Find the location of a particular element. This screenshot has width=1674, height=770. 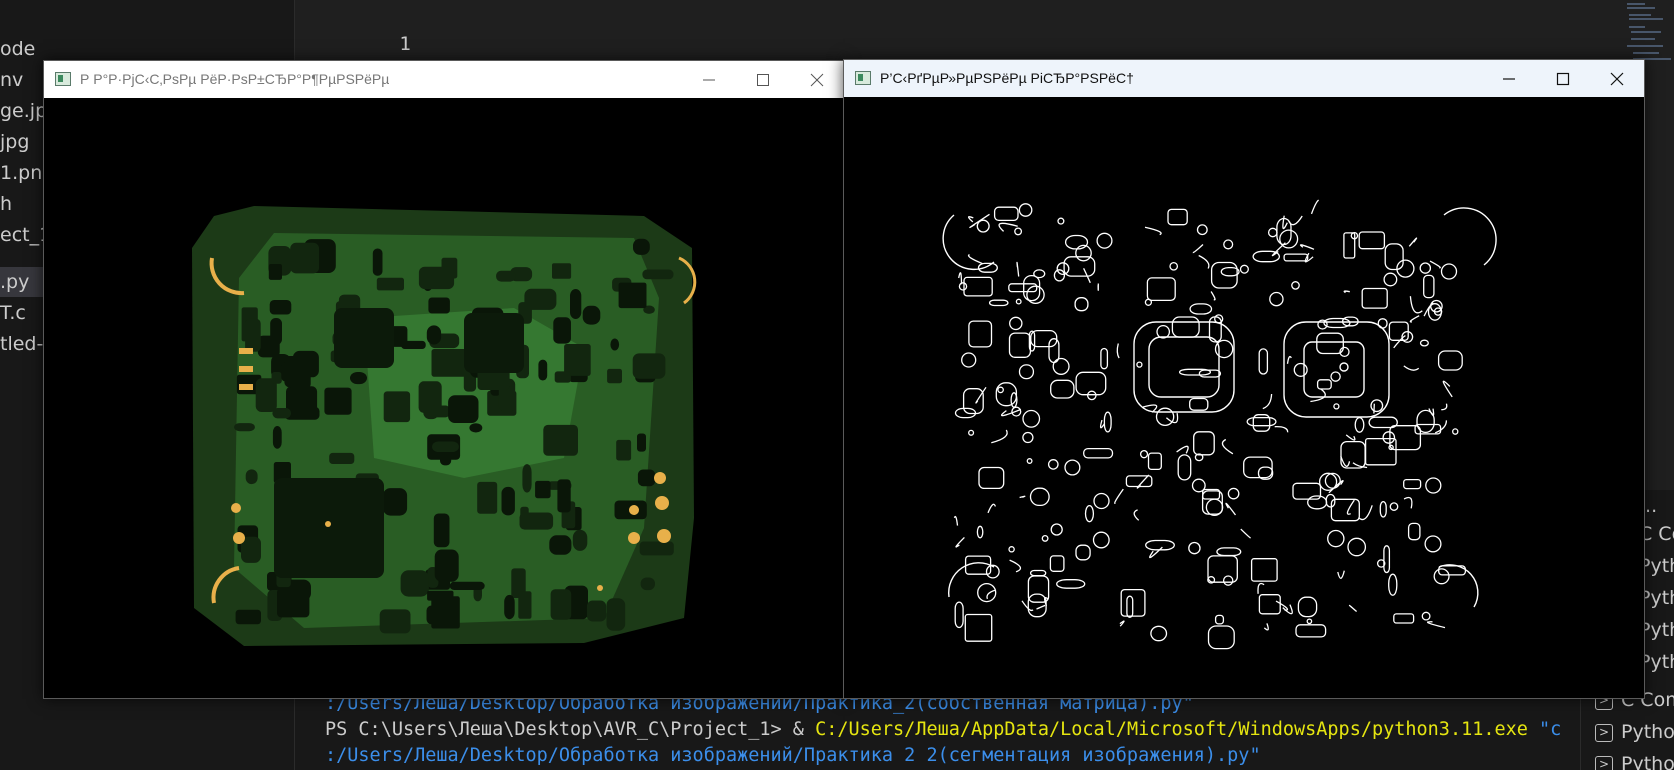

explorer-item-label: T.c is located at coordinates (13, 313).